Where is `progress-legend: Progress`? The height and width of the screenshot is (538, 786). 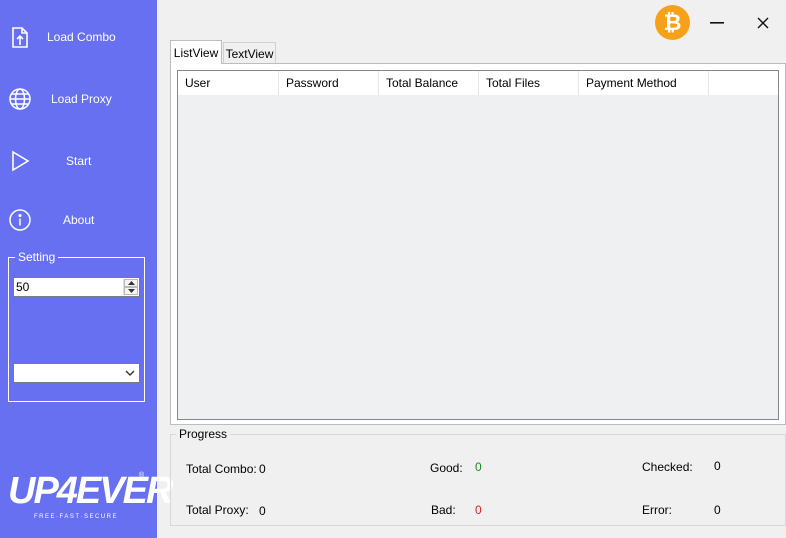 progress-legend: Progress is located at coordinates (203, 434).